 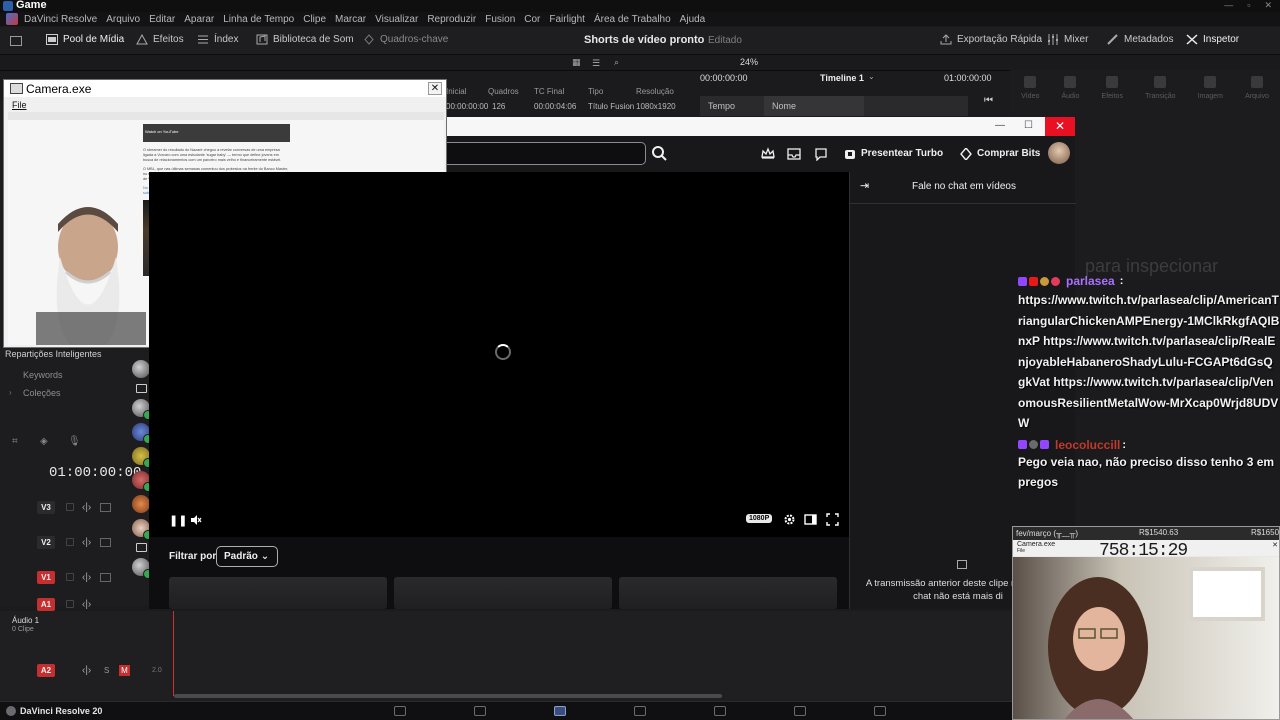 What do you see at coordinates (800, 711) in the screenshot?
I see `page-fairlight-icon` at bounding box center [800, 711].